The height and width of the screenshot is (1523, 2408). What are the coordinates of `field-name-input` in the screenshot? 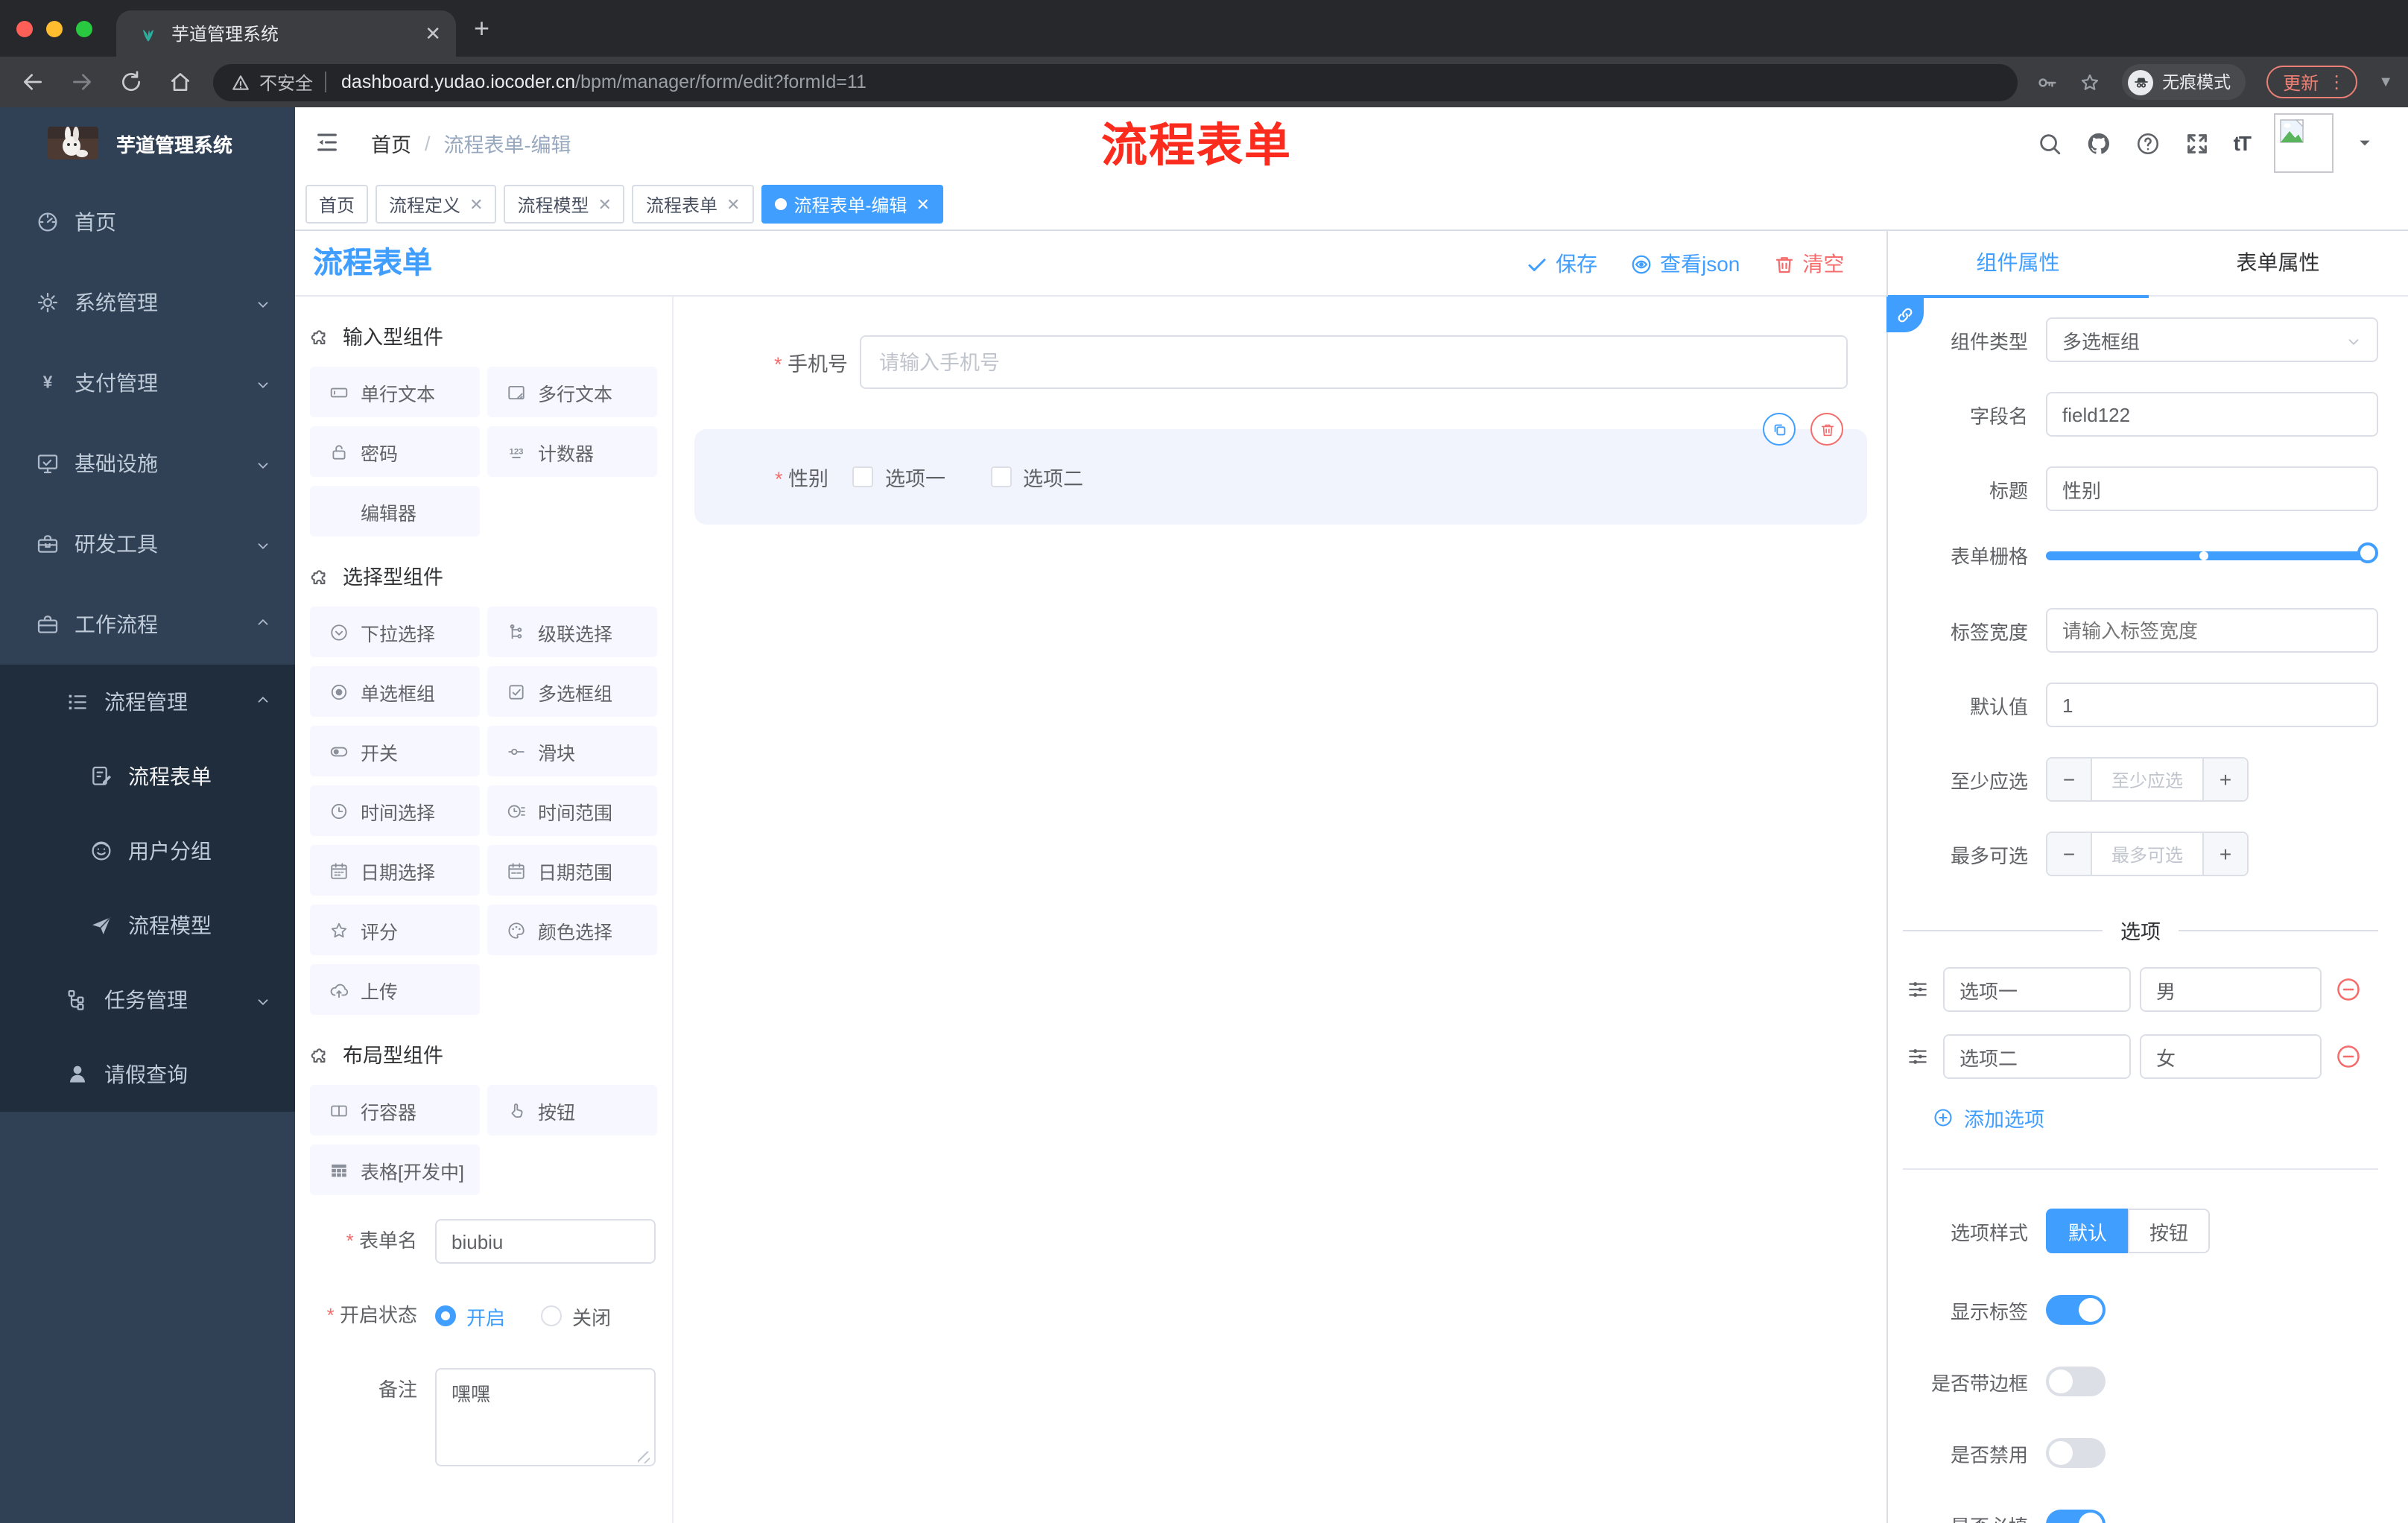 It's located at (2212, 415).